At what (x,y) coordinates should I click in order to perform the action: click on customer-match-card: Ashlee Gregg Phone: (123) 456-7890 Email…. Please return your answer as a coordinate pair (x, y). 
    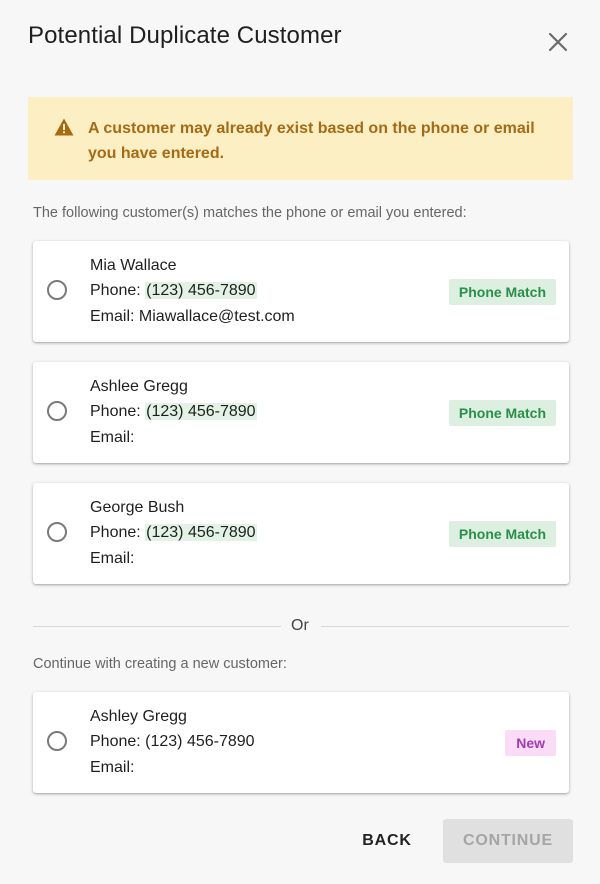
    Looking at the image, I should click on (301, 412).